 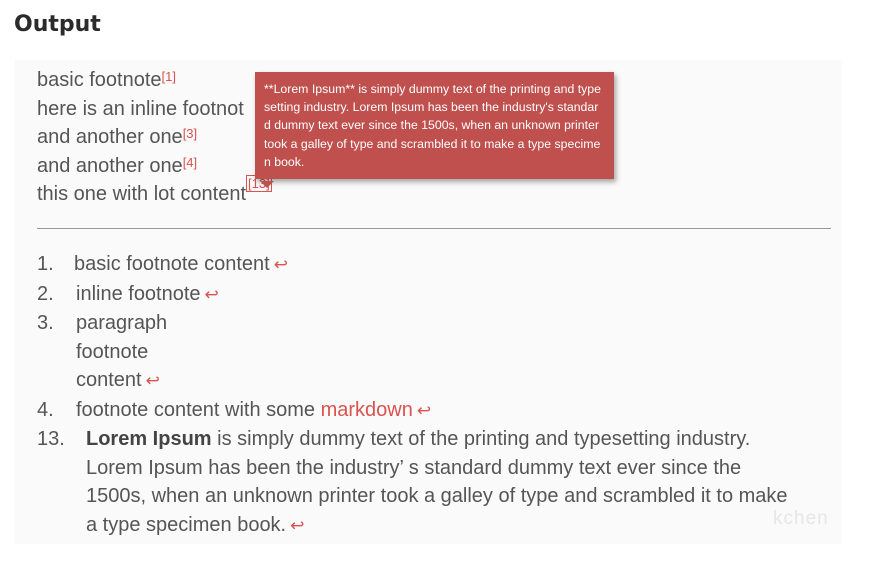 What do you see at coordinates (45, 409) in the screenshot?
I see `footnote-number: 4.` at bounding box center [45, 409].